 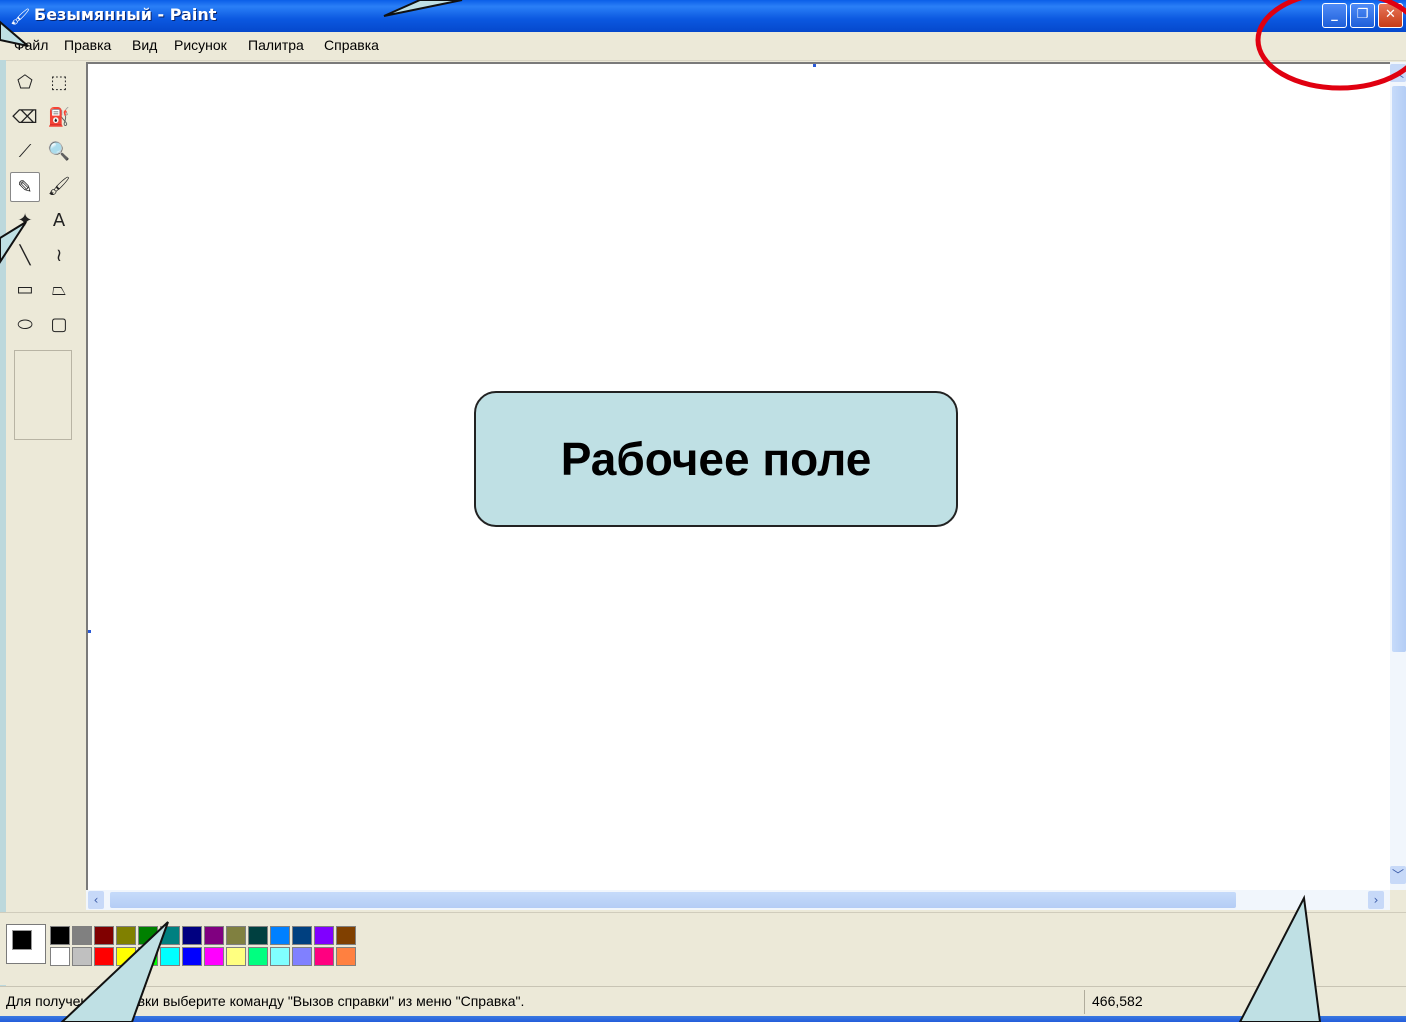 I want to click on menu-file: Файл, so click(x=31, y=45).